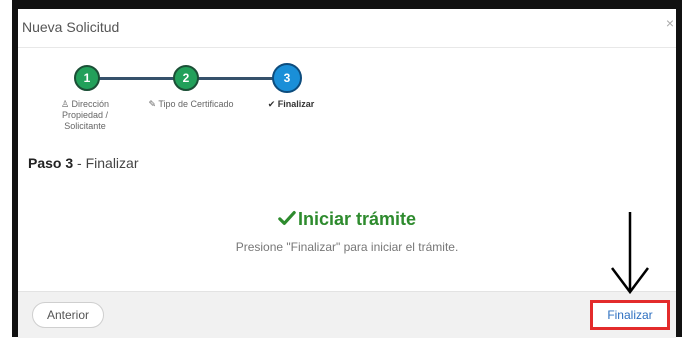  Describe the element at coordinates (347, 314) in the screenshot. I see `dialog-footer: Anterior Finalizar` at that location.